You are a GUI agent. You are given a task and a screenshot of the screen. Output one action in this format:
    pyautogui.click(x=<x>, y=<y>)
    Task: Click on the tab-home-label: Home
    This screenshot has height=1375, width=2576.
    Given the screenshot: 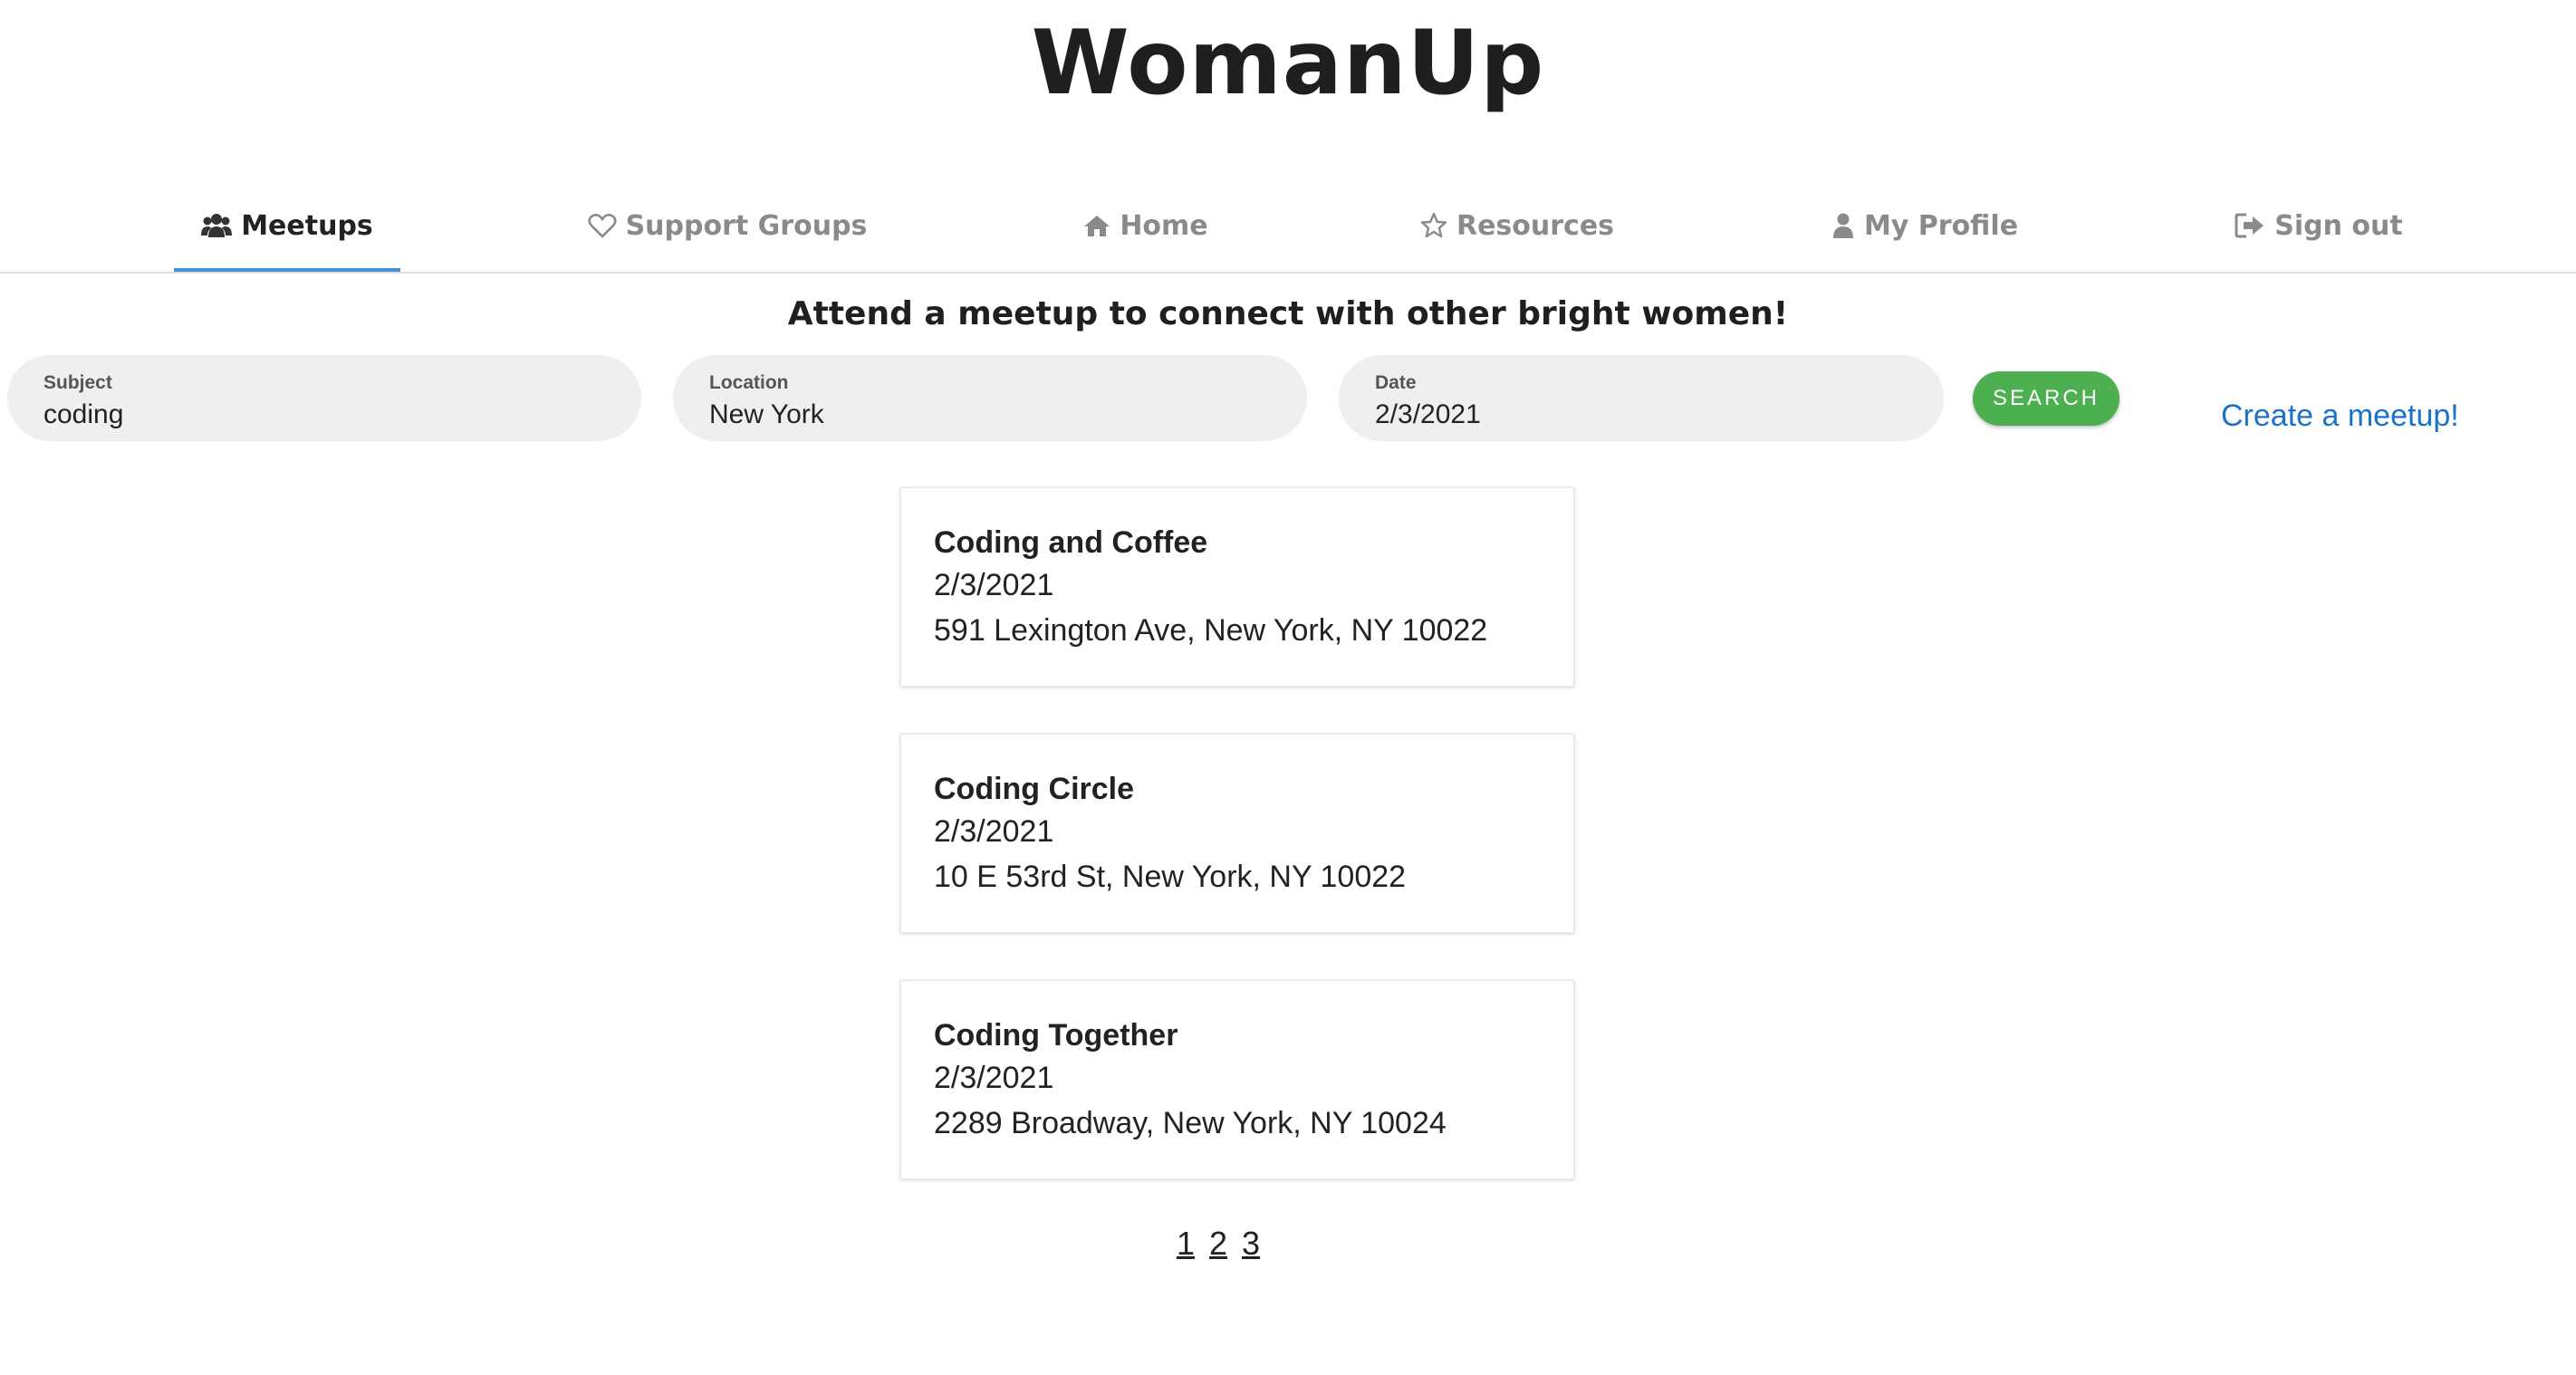 What is the action you would take?
    pyautogui.click(x=1164, y=226)
    